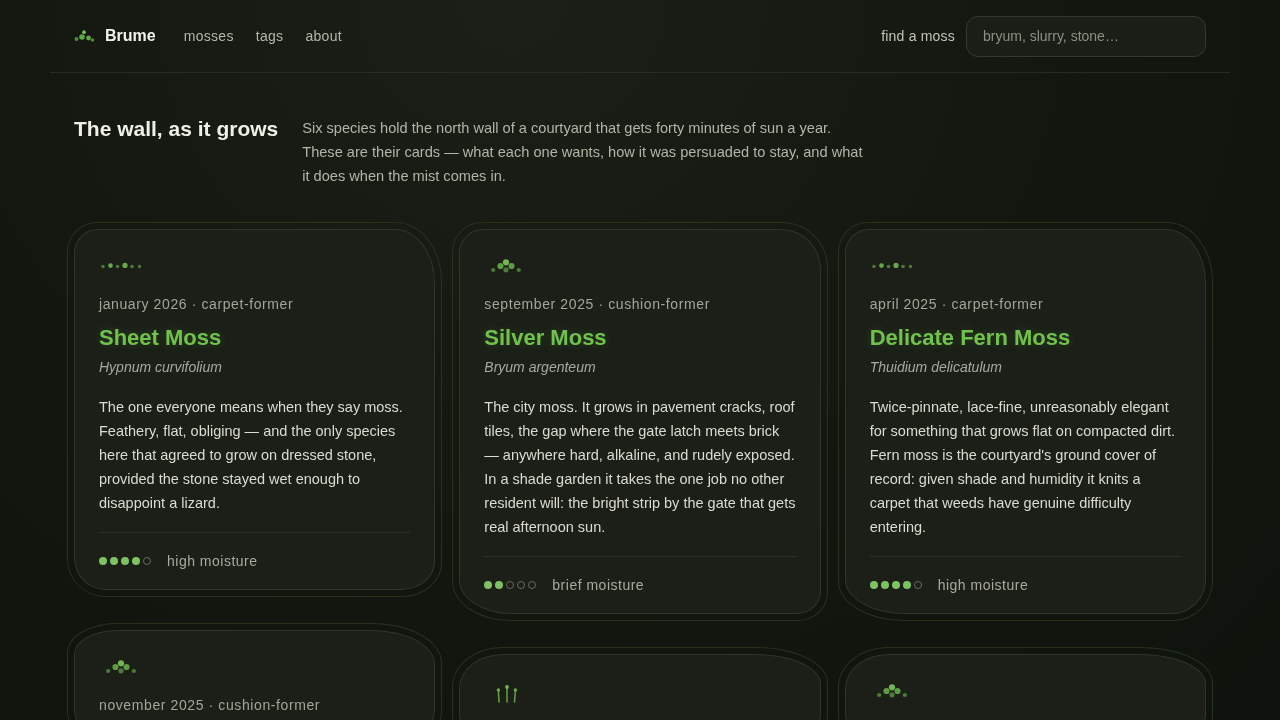 The image size is (1280, 720). What do you see at coordinates (1023, 467) in the screenshot?
I see `moss-description: Twice-pinnate, lace-fine, unreasonably elegant for something that grows flat on compacted dirt. Fern moss is the courtyard's ground cover of record: given shade and humidity it knits a carpet that weeds have genuine difficulty entering.` at bounding box center [1023, 467].